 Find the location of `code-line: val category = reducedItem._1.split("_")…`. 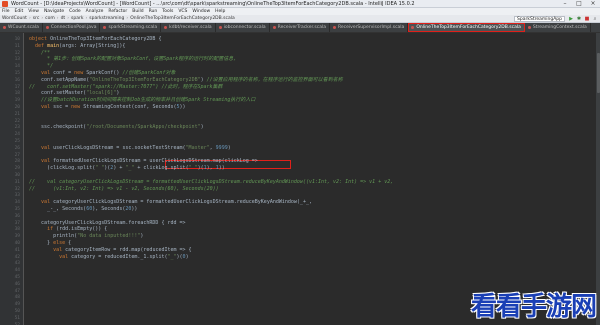

code-line: val category = reducedItem._1.split("_")… is located at coordinates (109, 257).